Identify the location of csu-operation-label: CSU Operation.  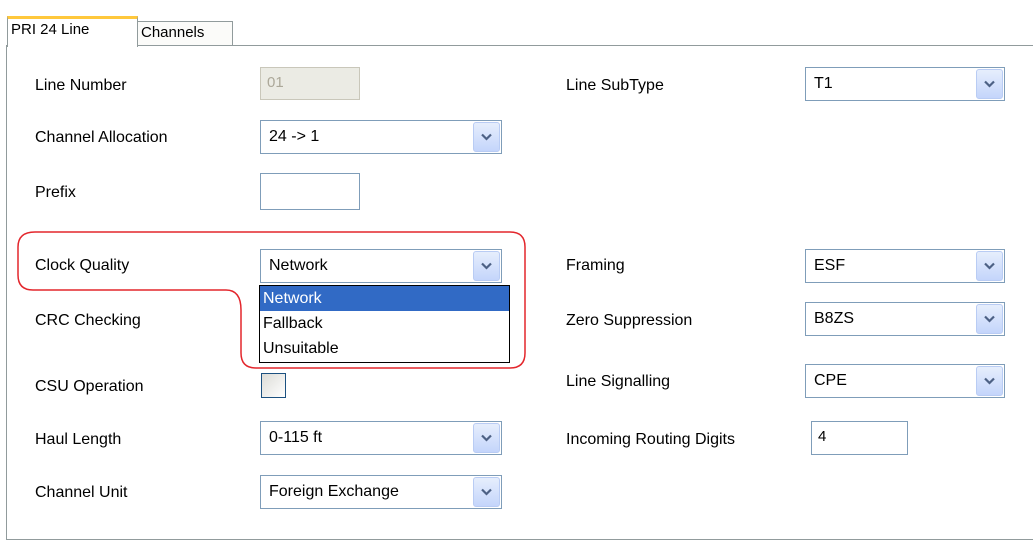
(89, 386).